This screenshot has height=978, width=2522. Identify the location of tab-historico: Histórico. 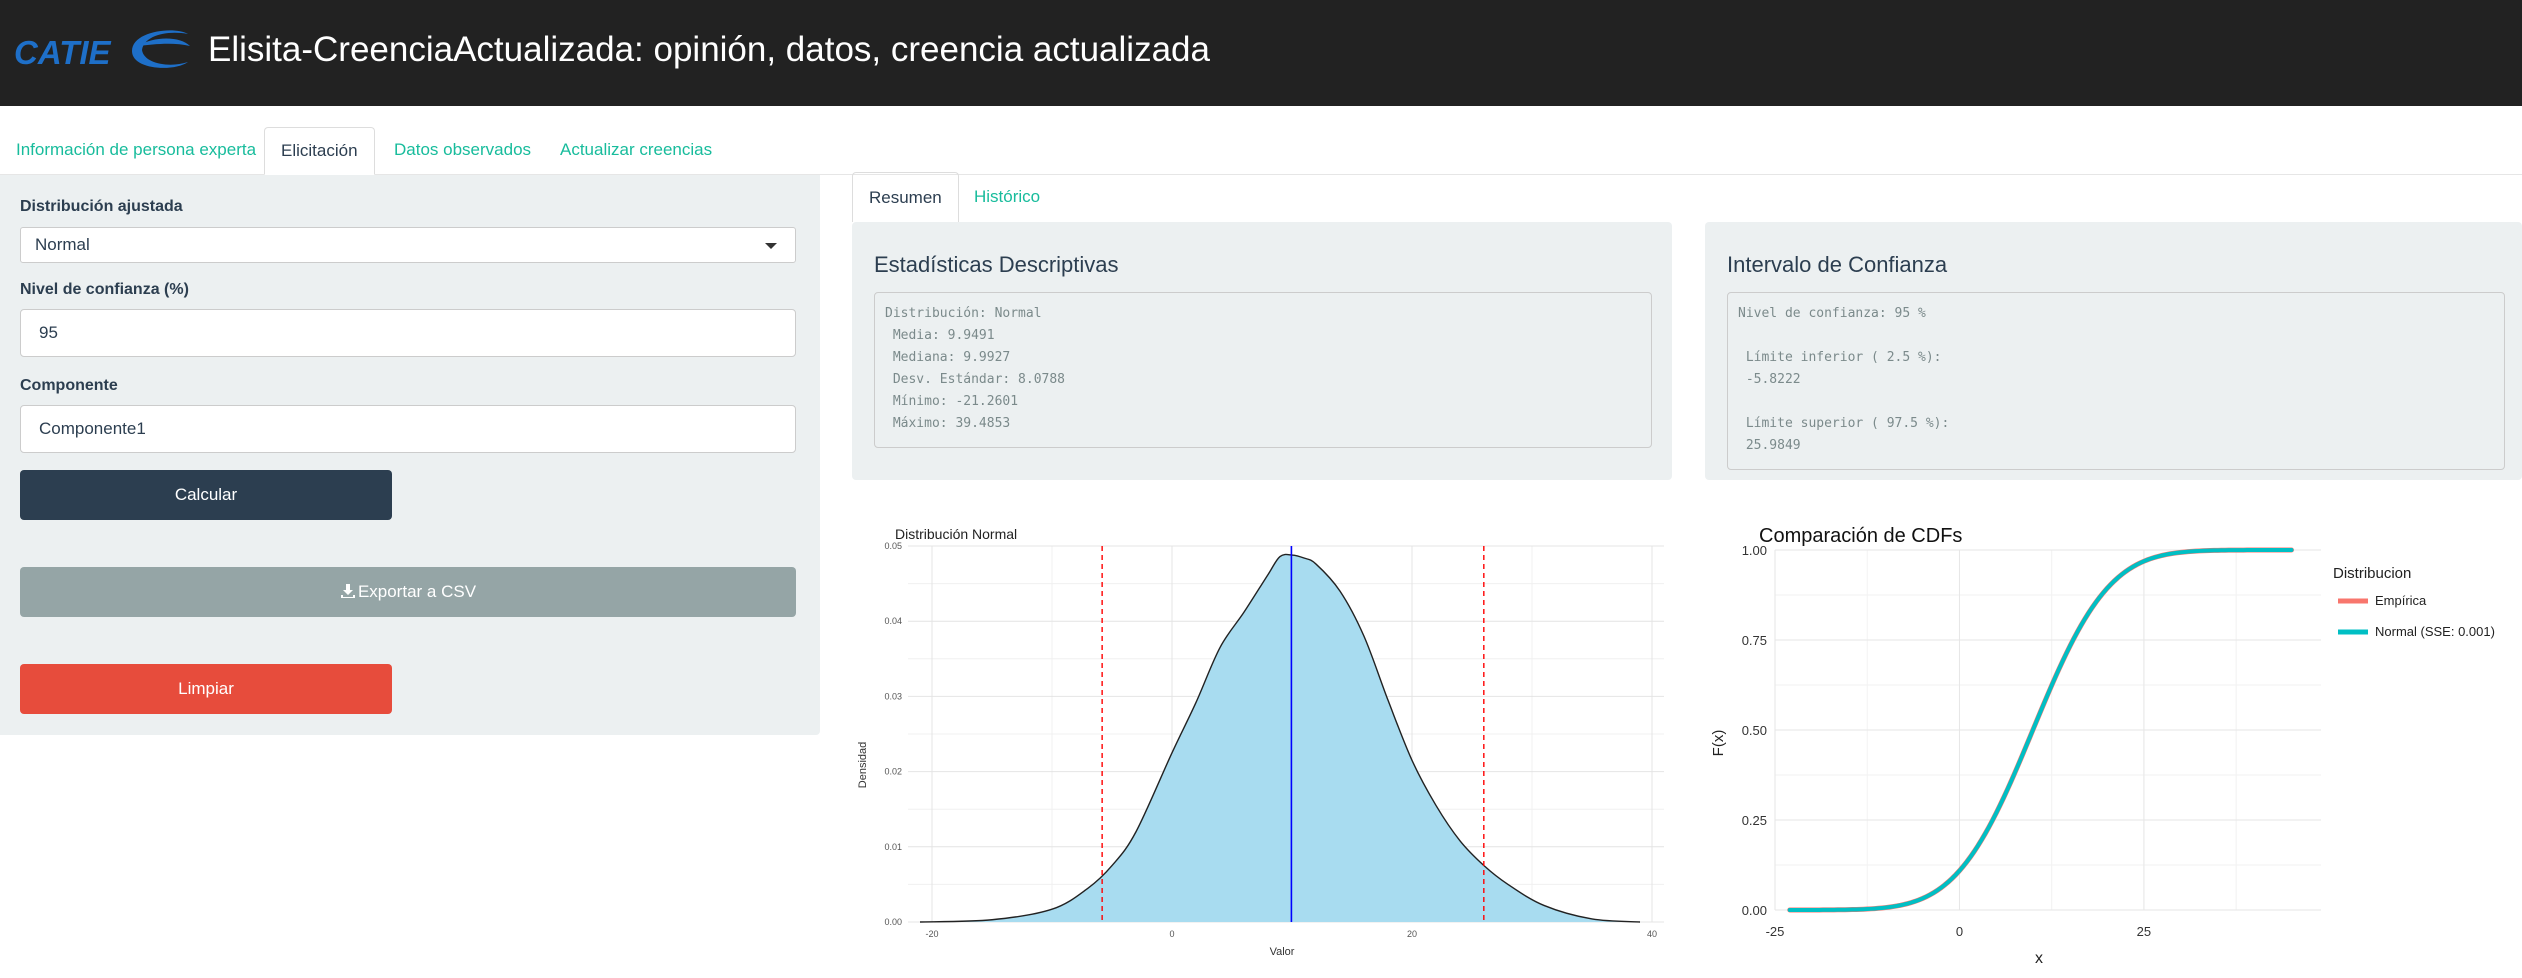
(1007, 197).